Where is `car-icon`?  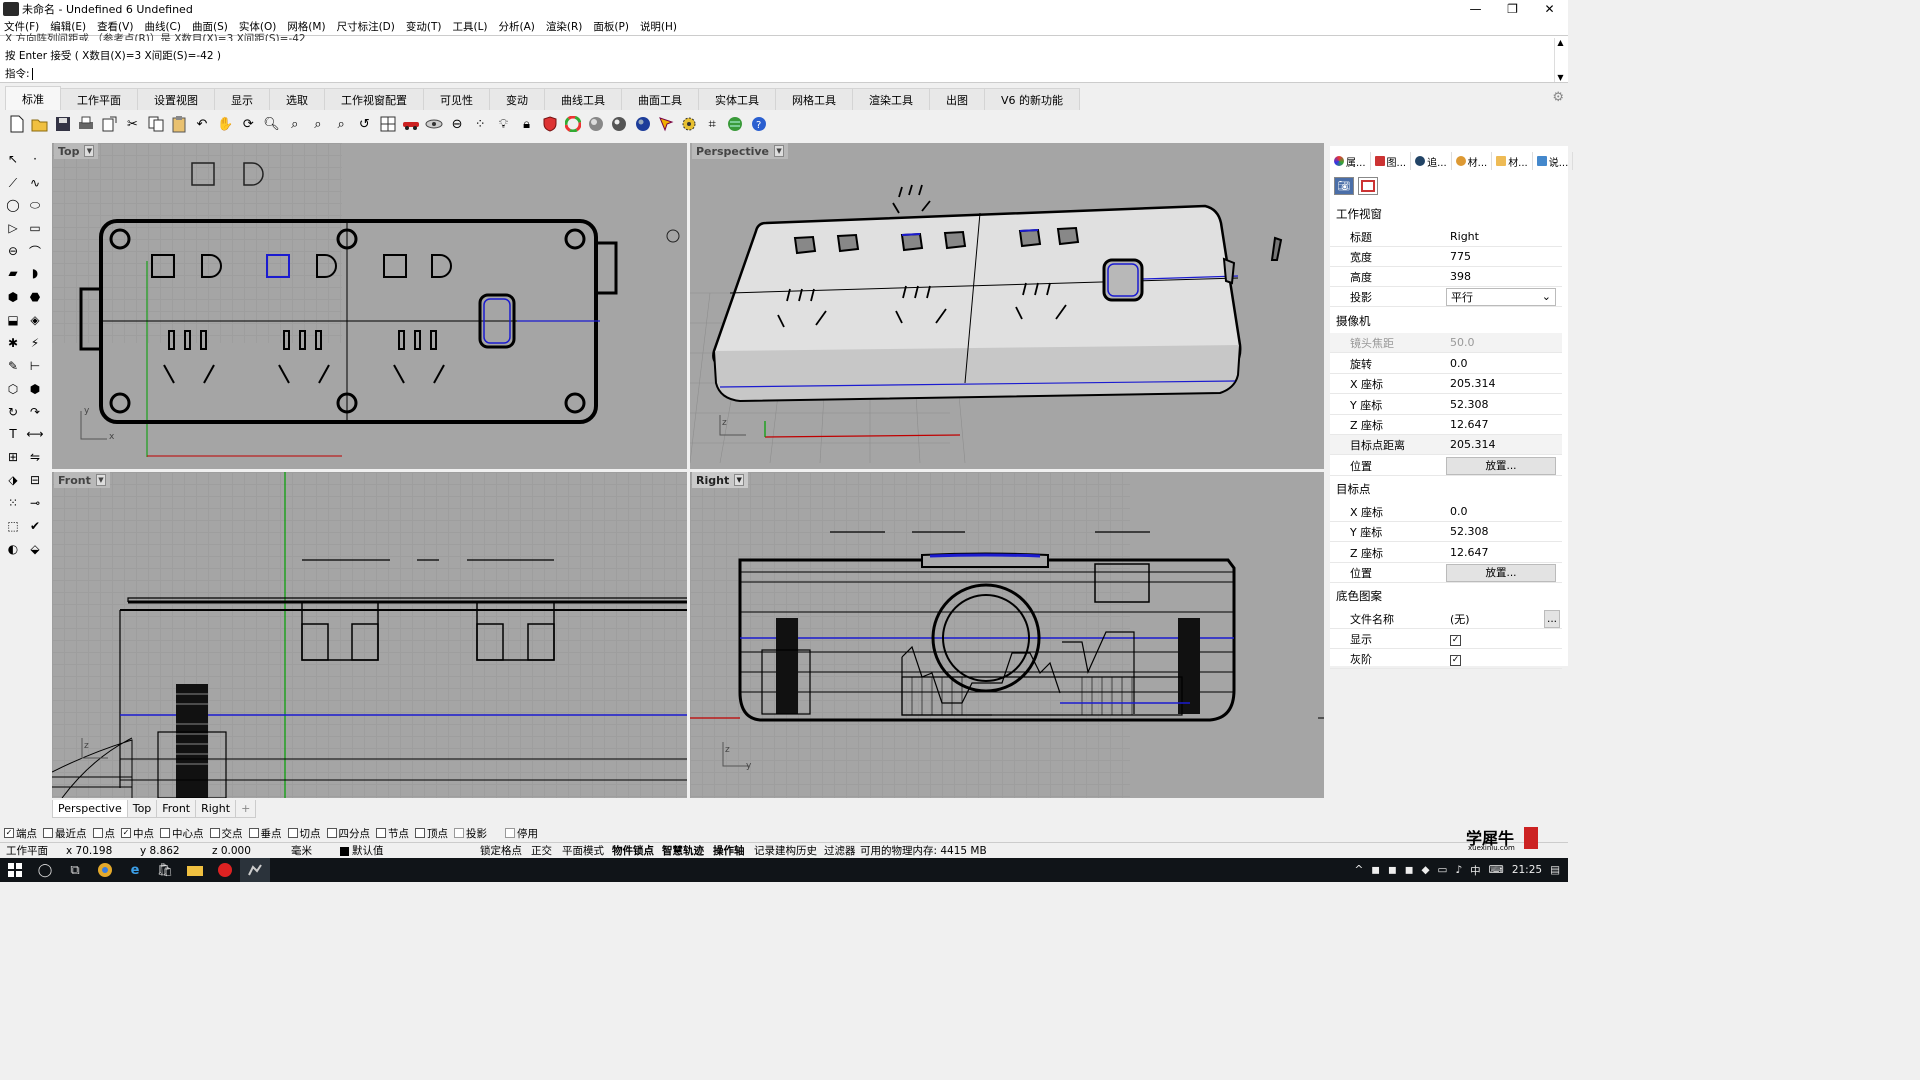
car-icon is located at coordinates (410, 124).